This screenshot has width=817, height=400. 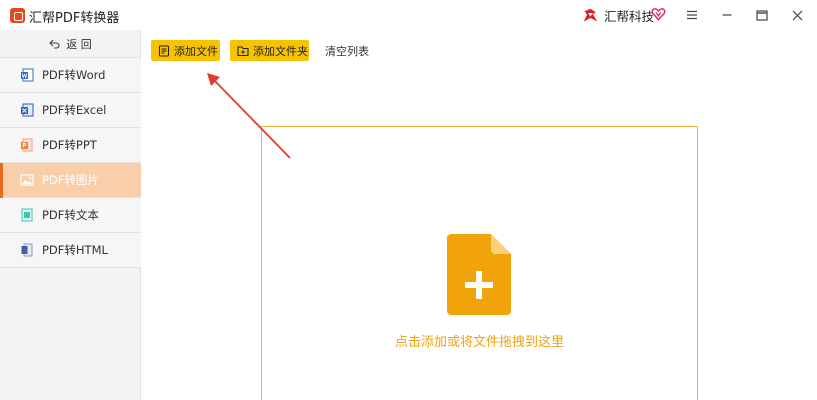 What do you see at coordinates (797, 15) in the screenshot?
I see `close-icon` at bounding box center [797, 15].